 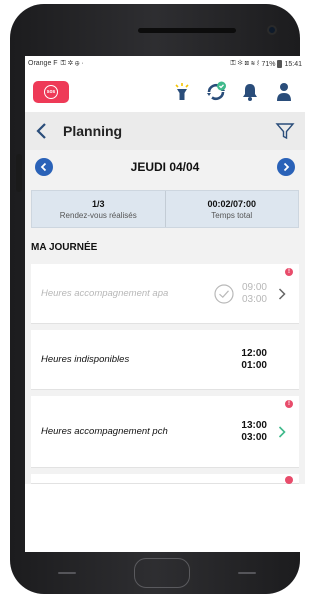 I want to click on appointment-start: 13:00, so click(x=254, y=425).